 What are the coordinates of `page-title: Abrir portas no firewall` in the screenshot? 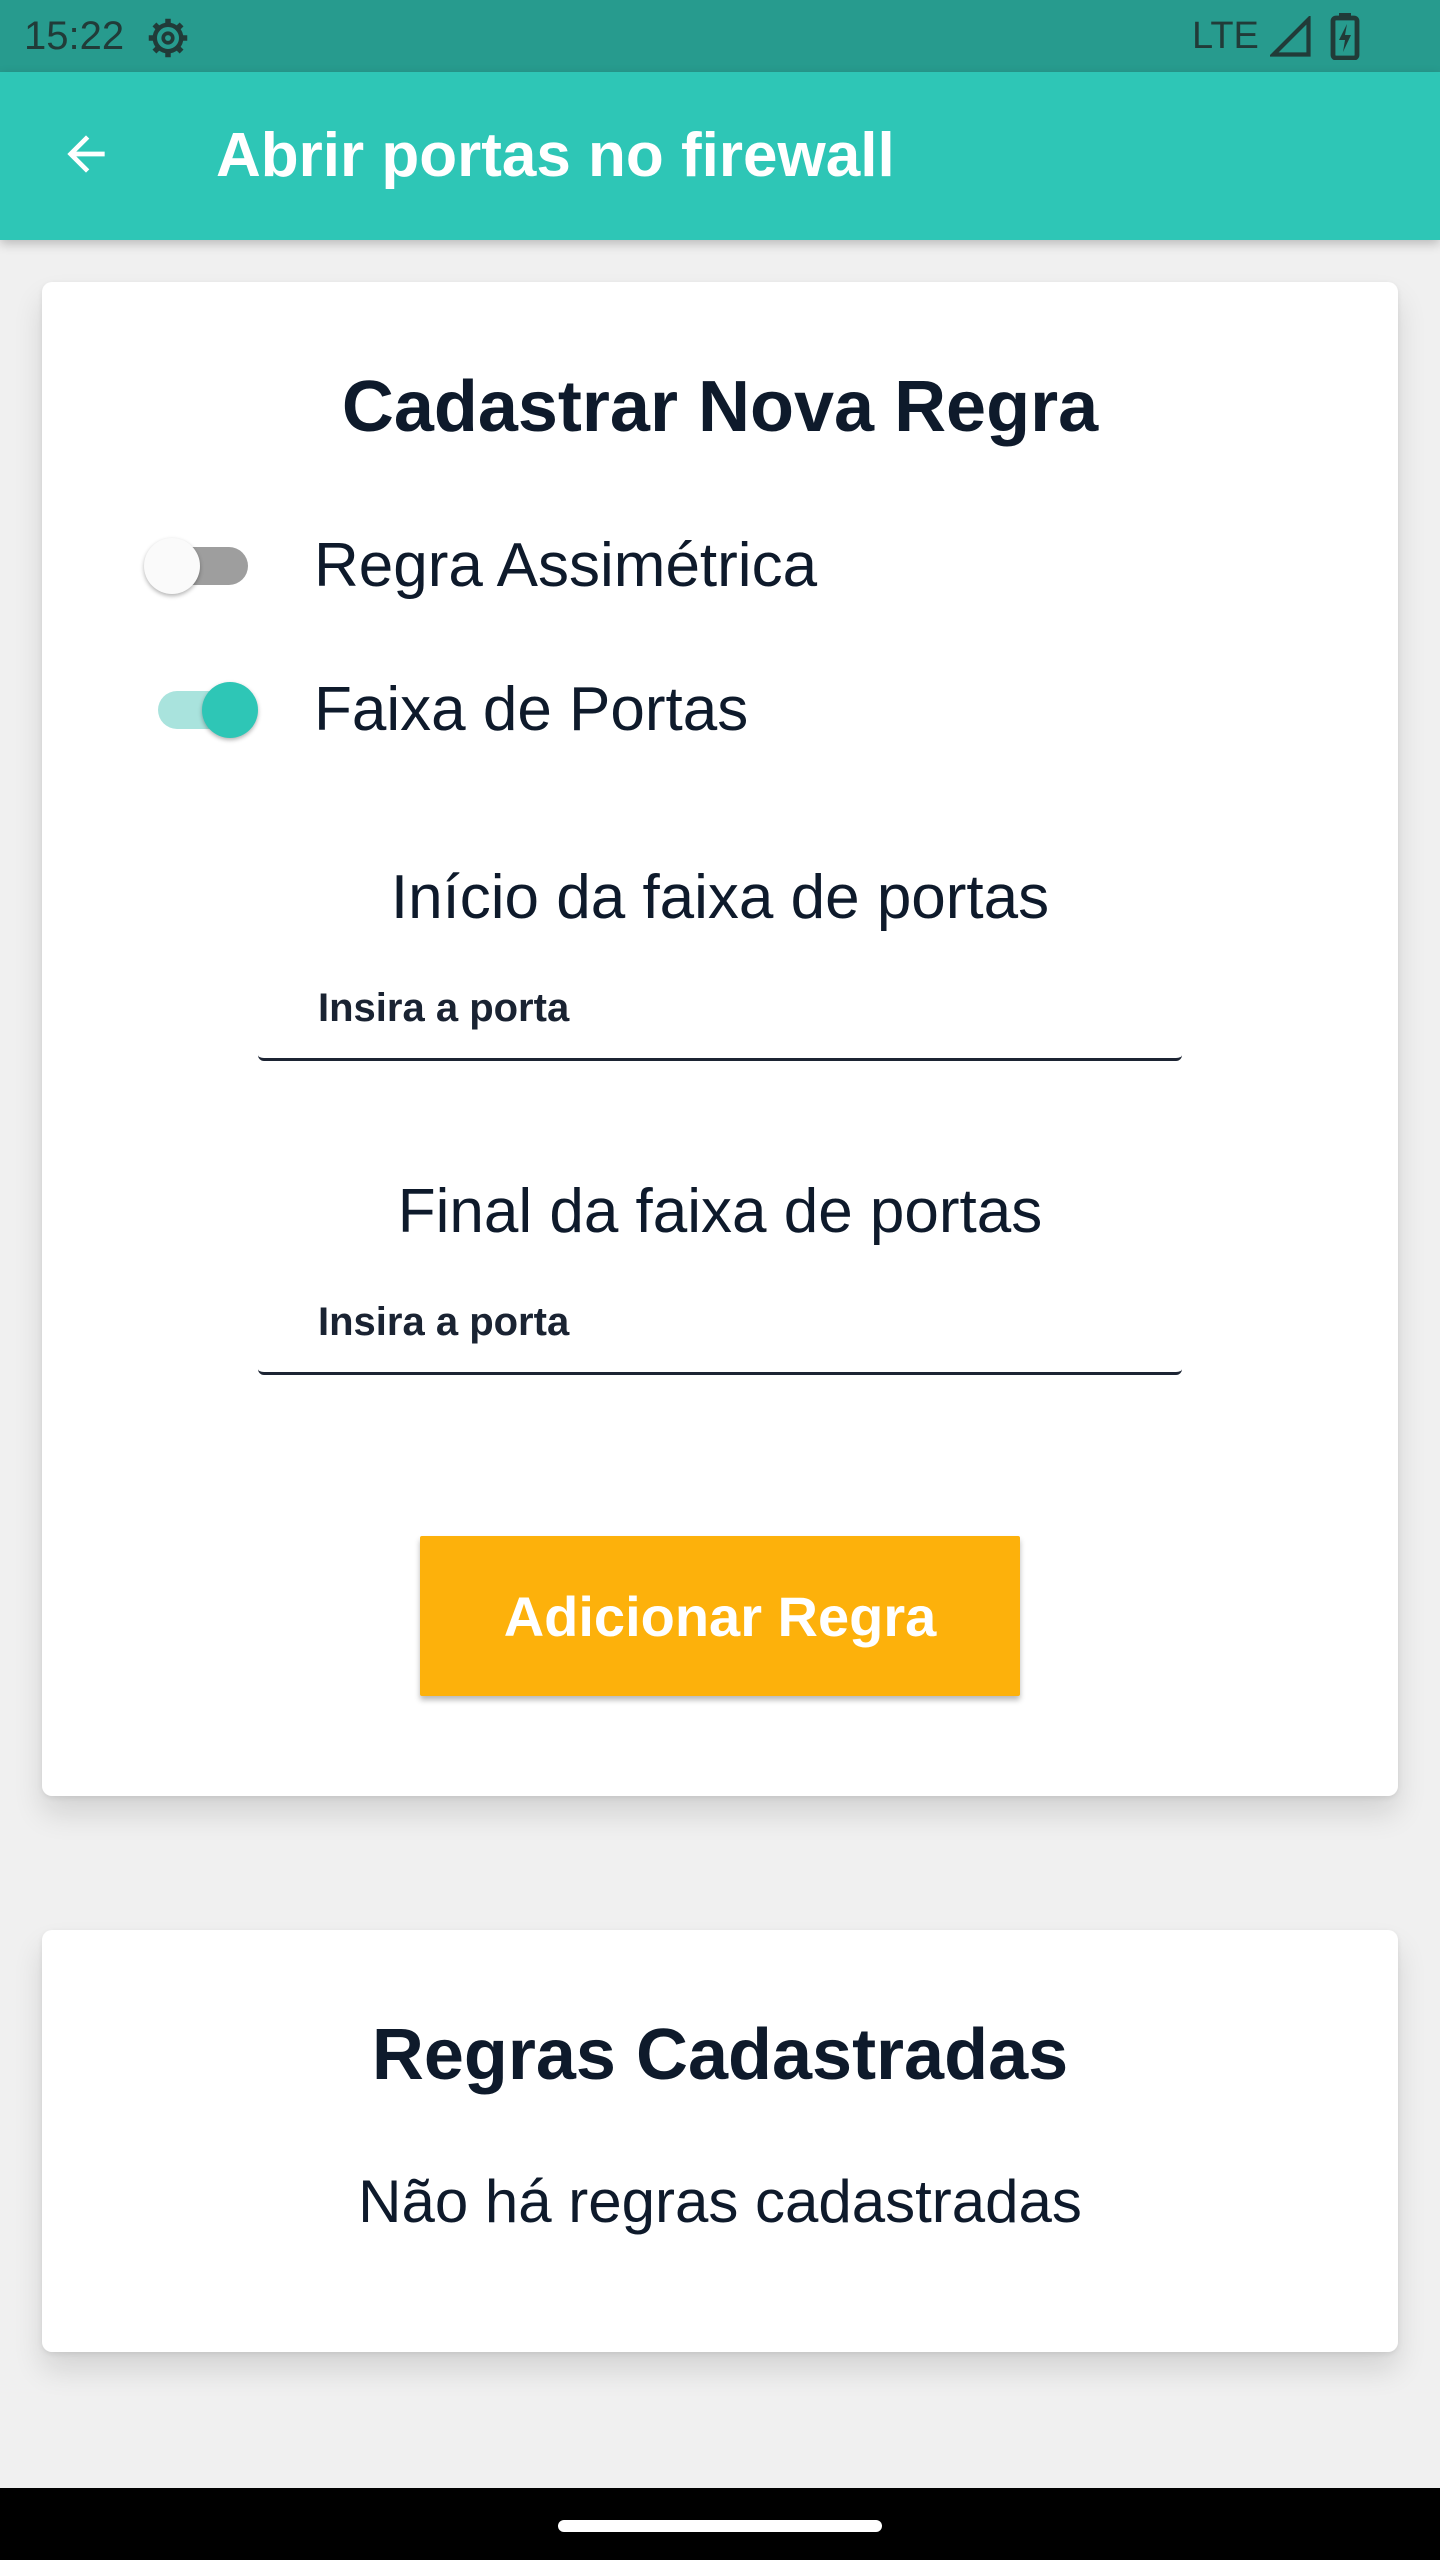 It's located at (555, 155).